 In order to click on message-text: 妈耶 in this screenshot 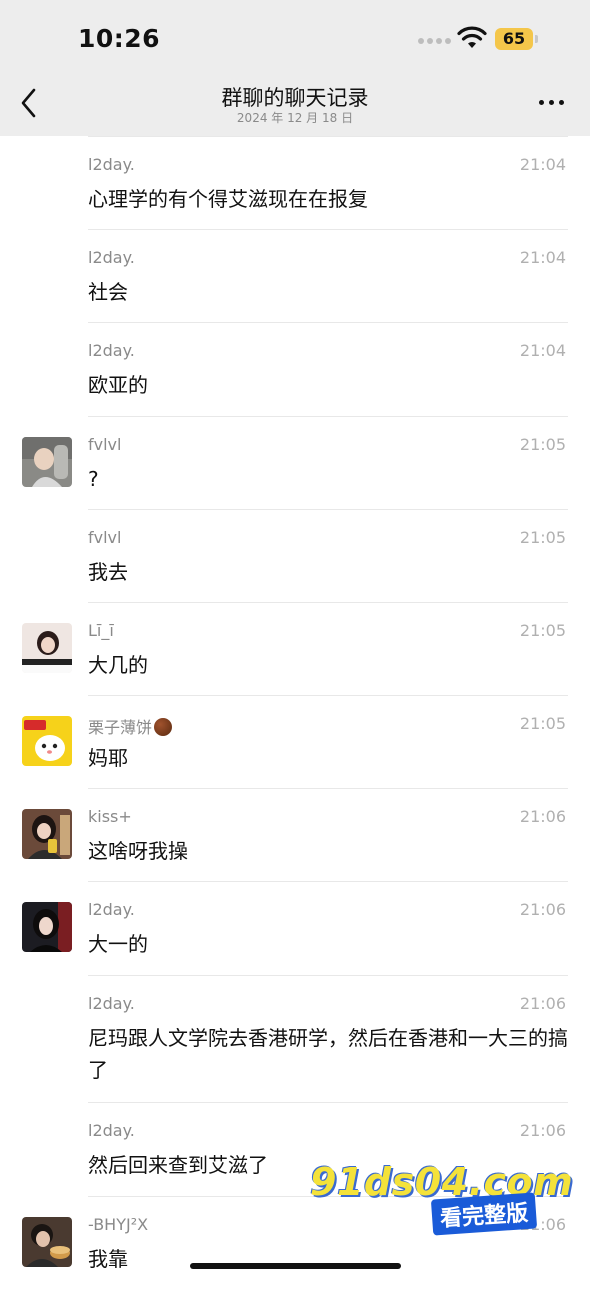, I will do `click(108, 758)`.